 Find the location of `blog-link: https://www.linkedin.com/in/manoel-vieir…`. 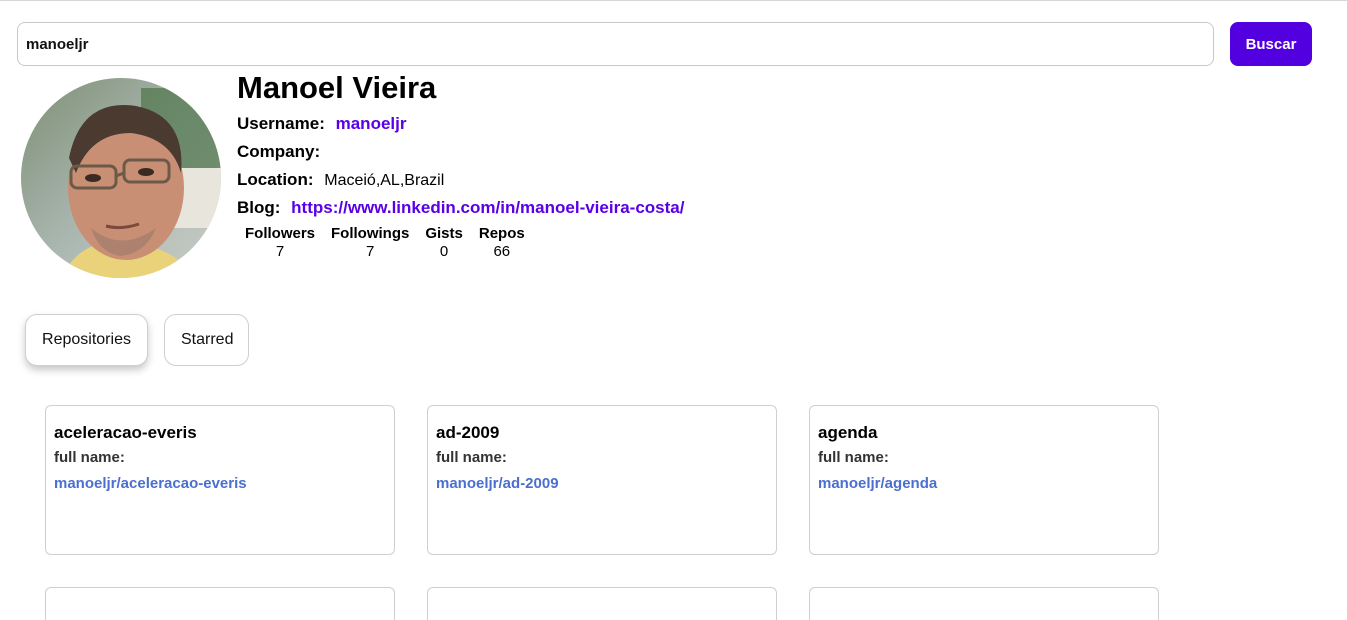

blog-link: https://www.linkedin.com/in/manoel-vieir… is located at coordinates (487, 207).